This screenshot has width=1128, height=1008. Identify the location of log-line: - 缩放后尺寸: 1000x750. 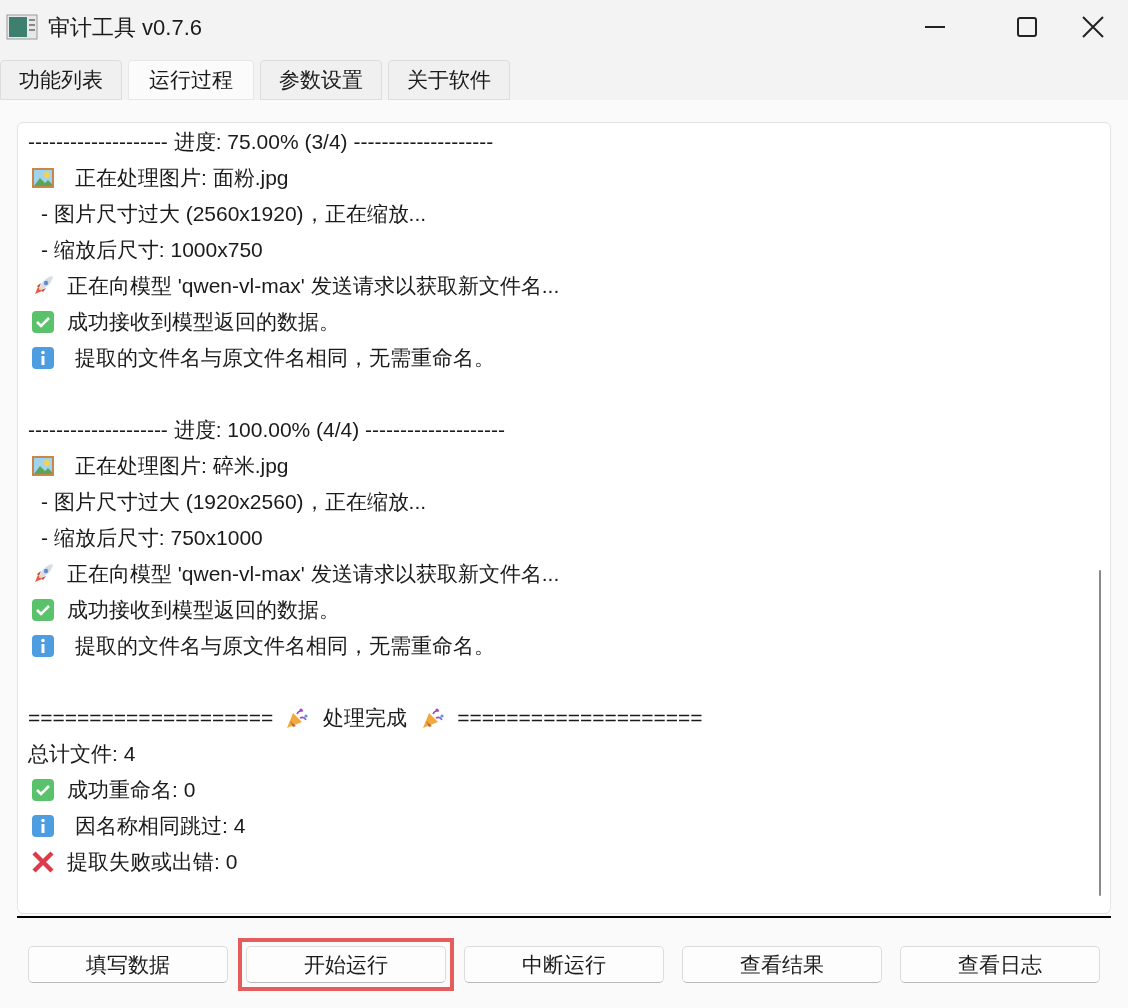
(152, 250).